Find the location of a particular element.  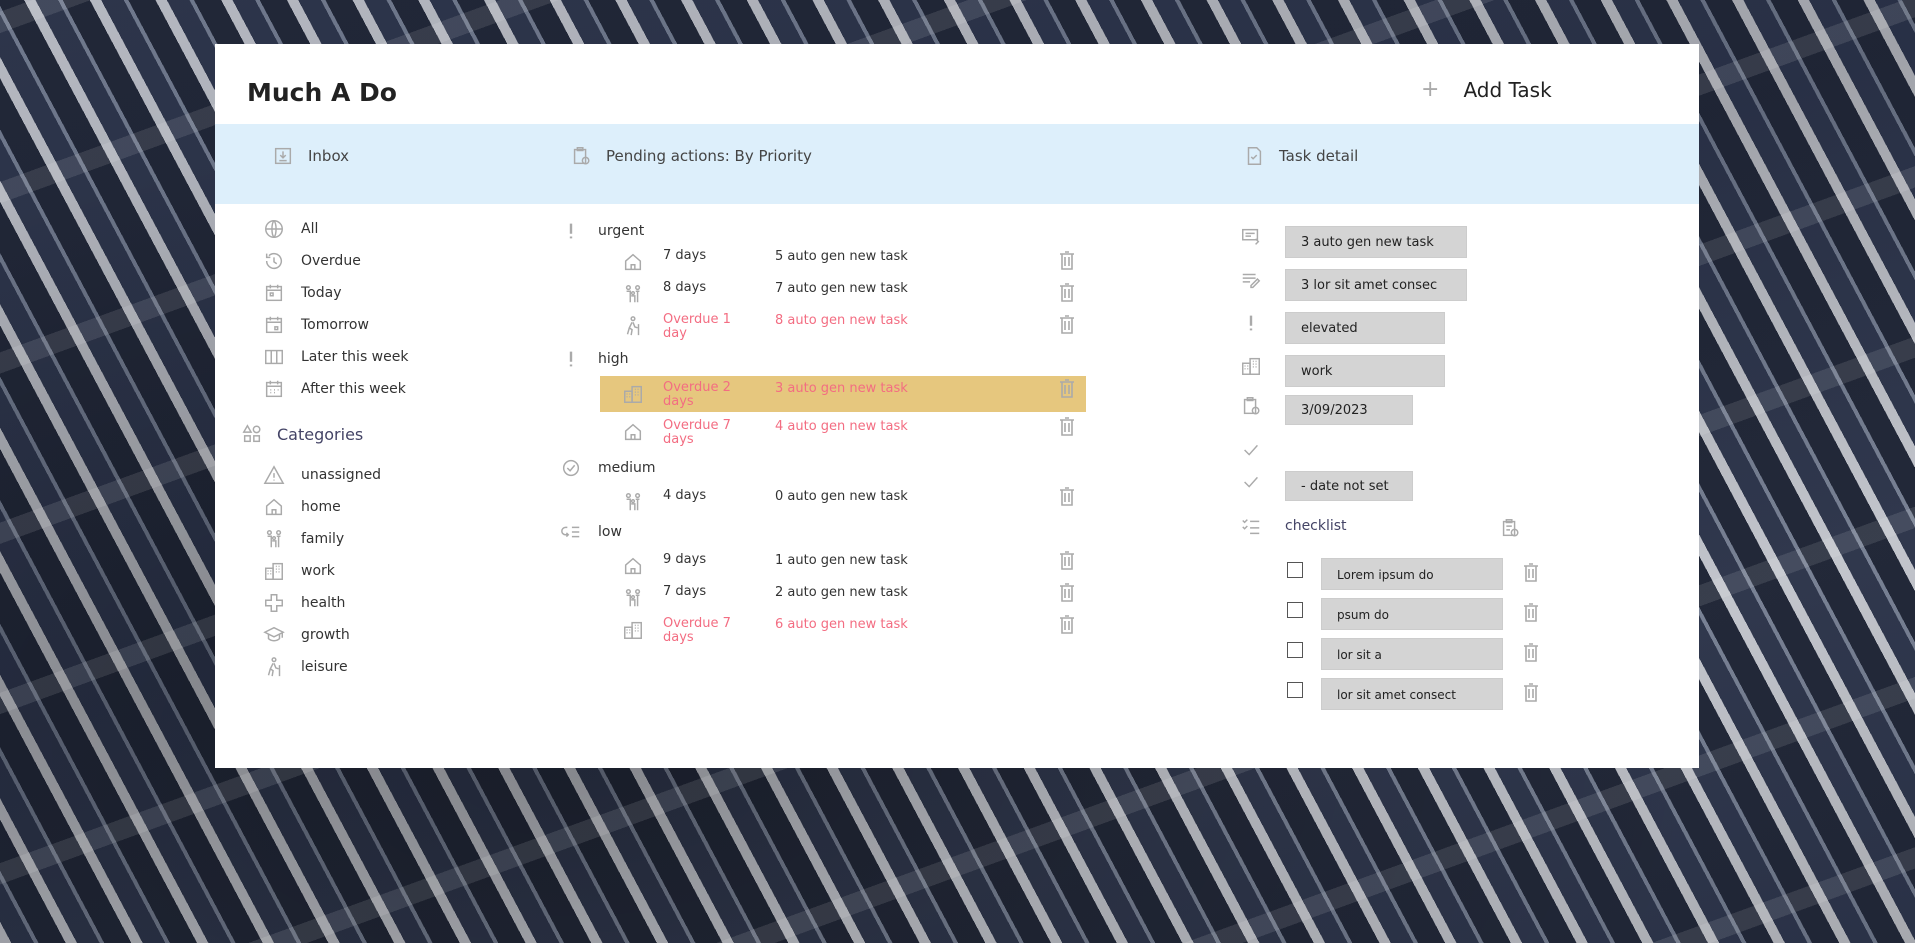

checklist-item-field: Lorem ipsum do is located at coordinates (1412, 574).